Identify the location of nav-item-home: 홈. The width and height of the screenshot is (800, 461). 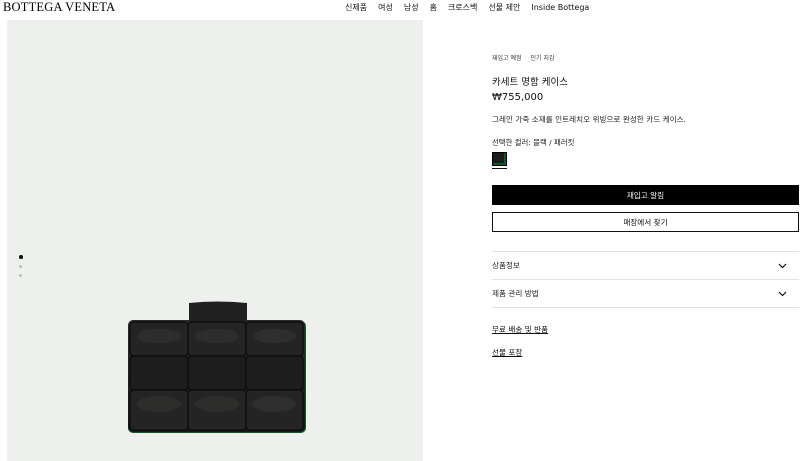
(433, 7).